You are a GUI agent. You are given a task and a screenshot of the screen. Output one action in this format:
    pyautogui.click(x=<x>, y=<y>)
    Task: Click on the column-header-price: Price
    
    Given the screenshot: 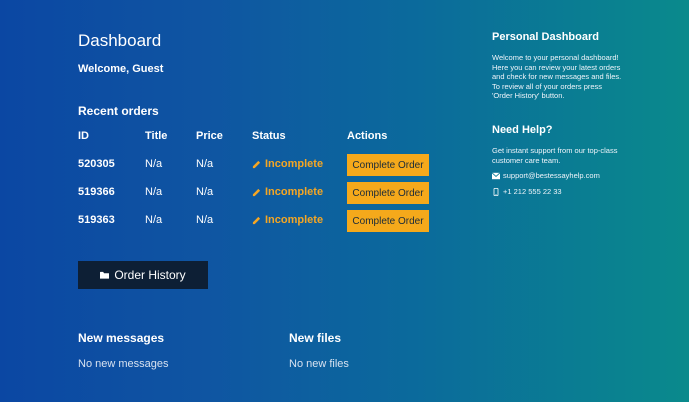 What is the action you would take?
    pyautogui.click(x=209, y=136)
    